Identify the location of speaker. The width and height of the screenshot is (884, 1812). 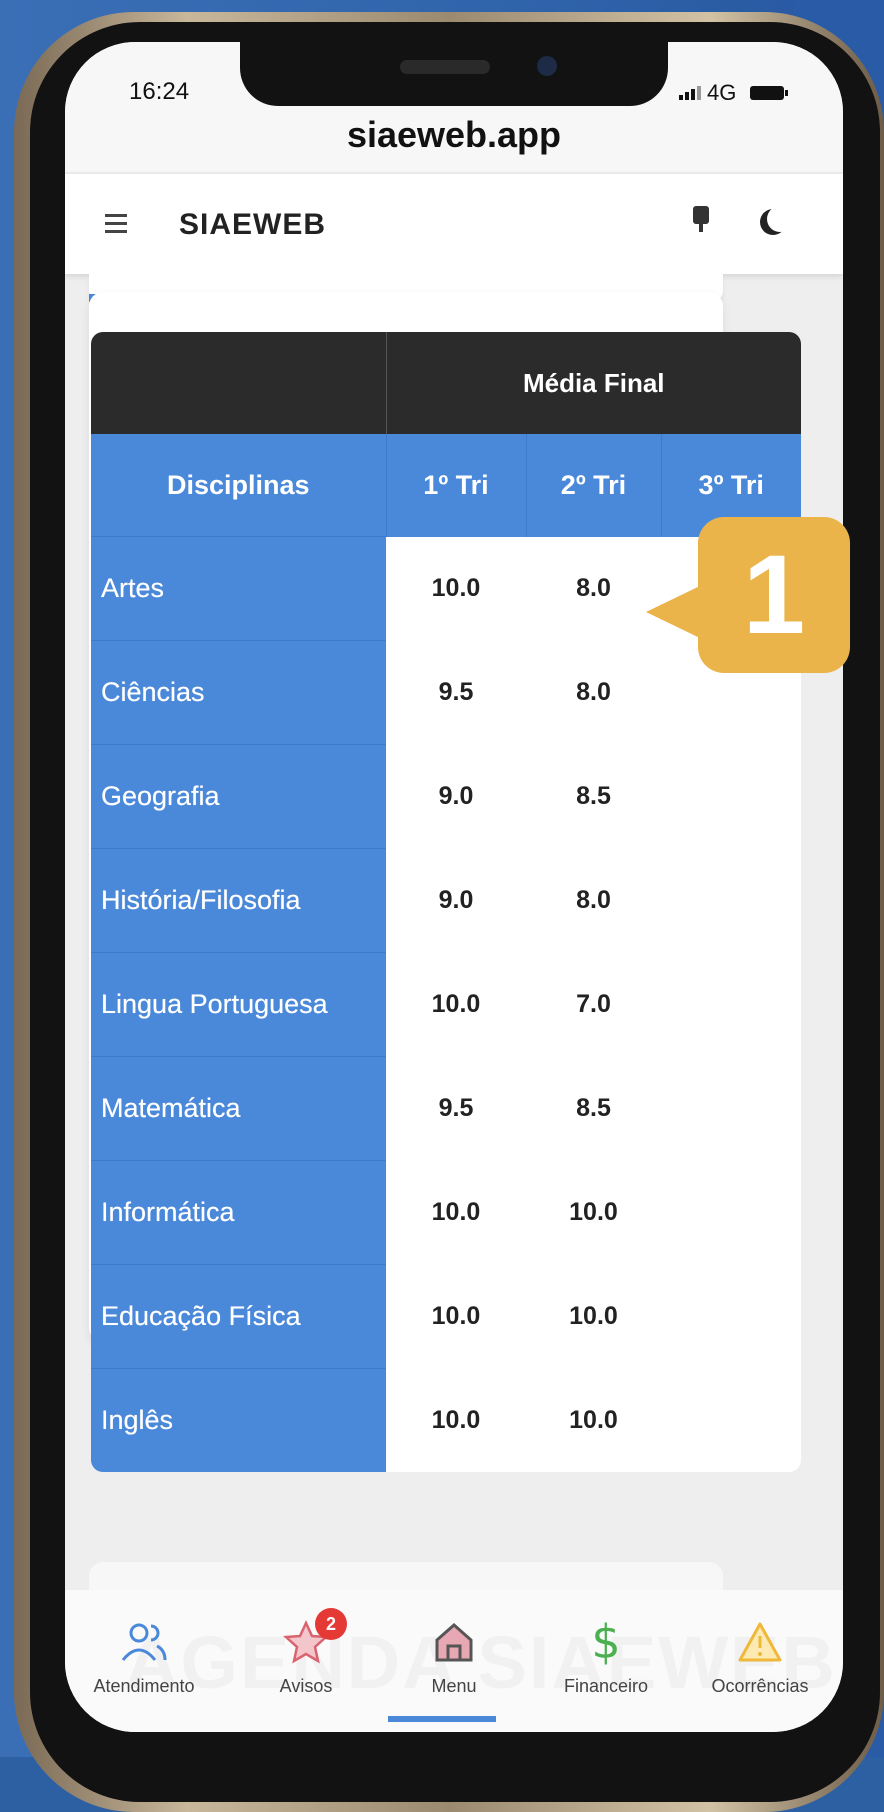
(445, 67).